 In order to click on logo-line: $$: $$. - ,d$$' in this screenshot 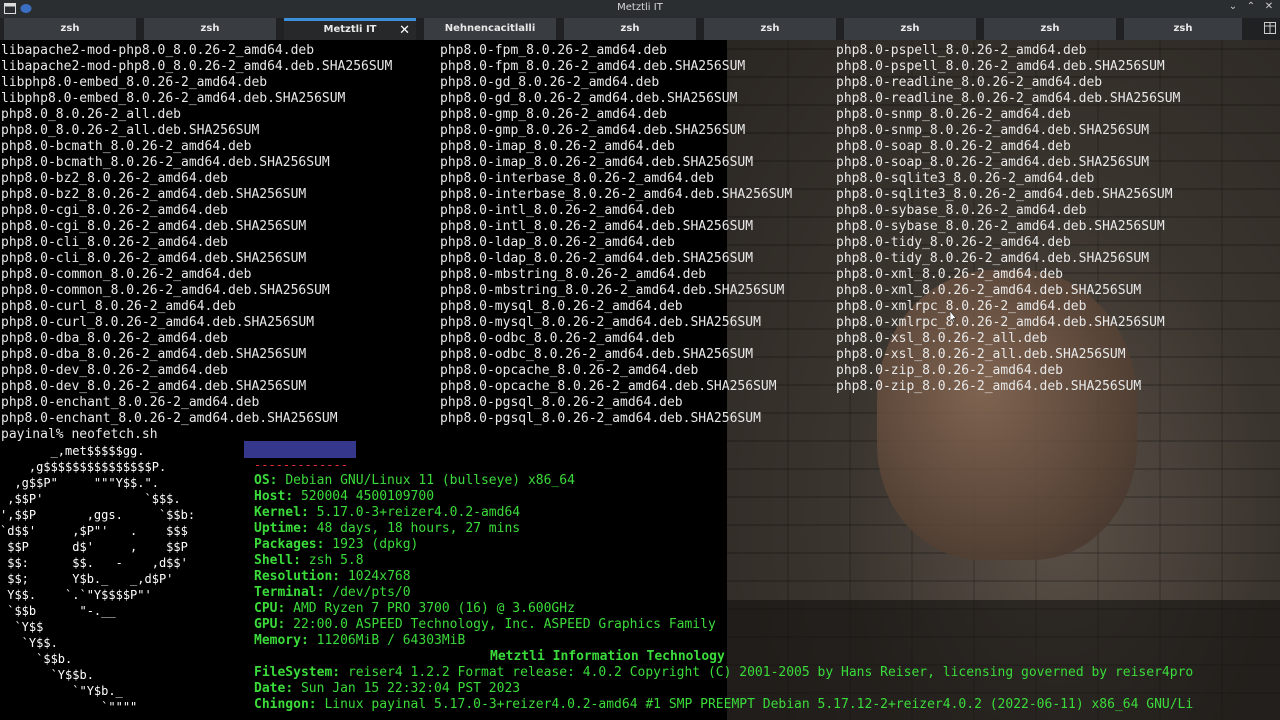, I will do `click(94, 563)`.